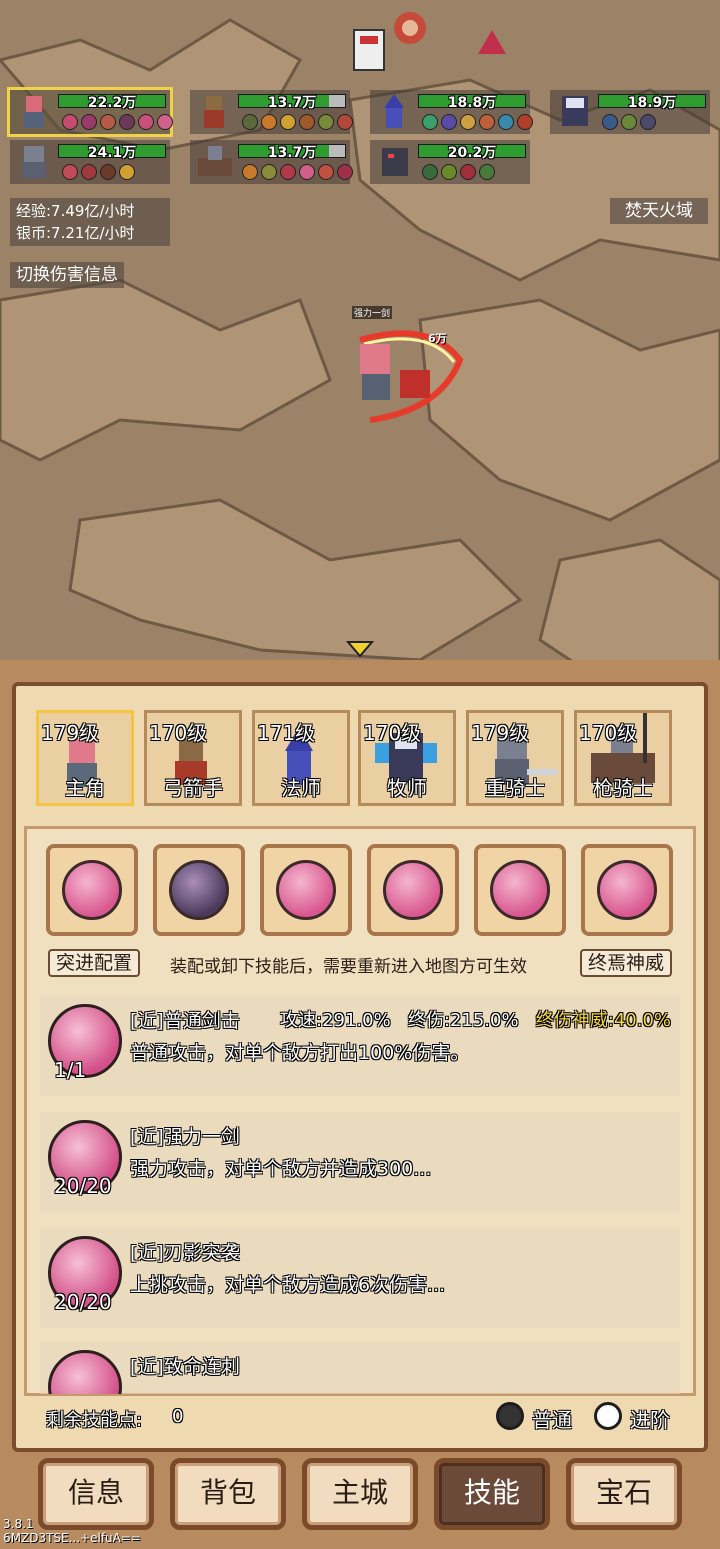 This screenshot has width=720, height=1549. What do you see at coordinates (94, 963) in the screenshot?
I see `dash-config-button: 突进配置` at bounding box center [94, 963].